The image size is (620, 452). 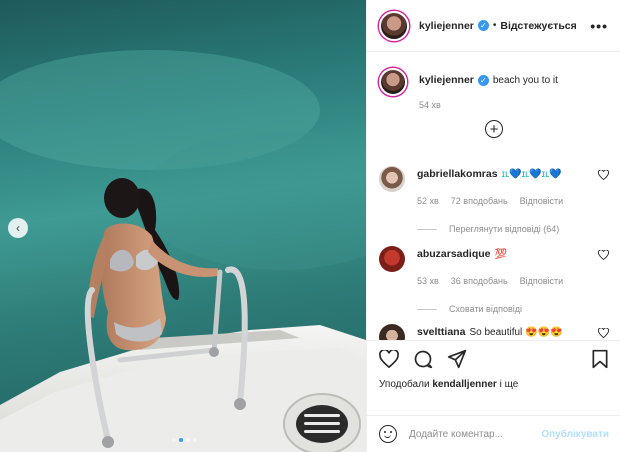 I want to click on liked-by-summary: Уподобали kendalljenner і ще, so click(x=494, y=384).